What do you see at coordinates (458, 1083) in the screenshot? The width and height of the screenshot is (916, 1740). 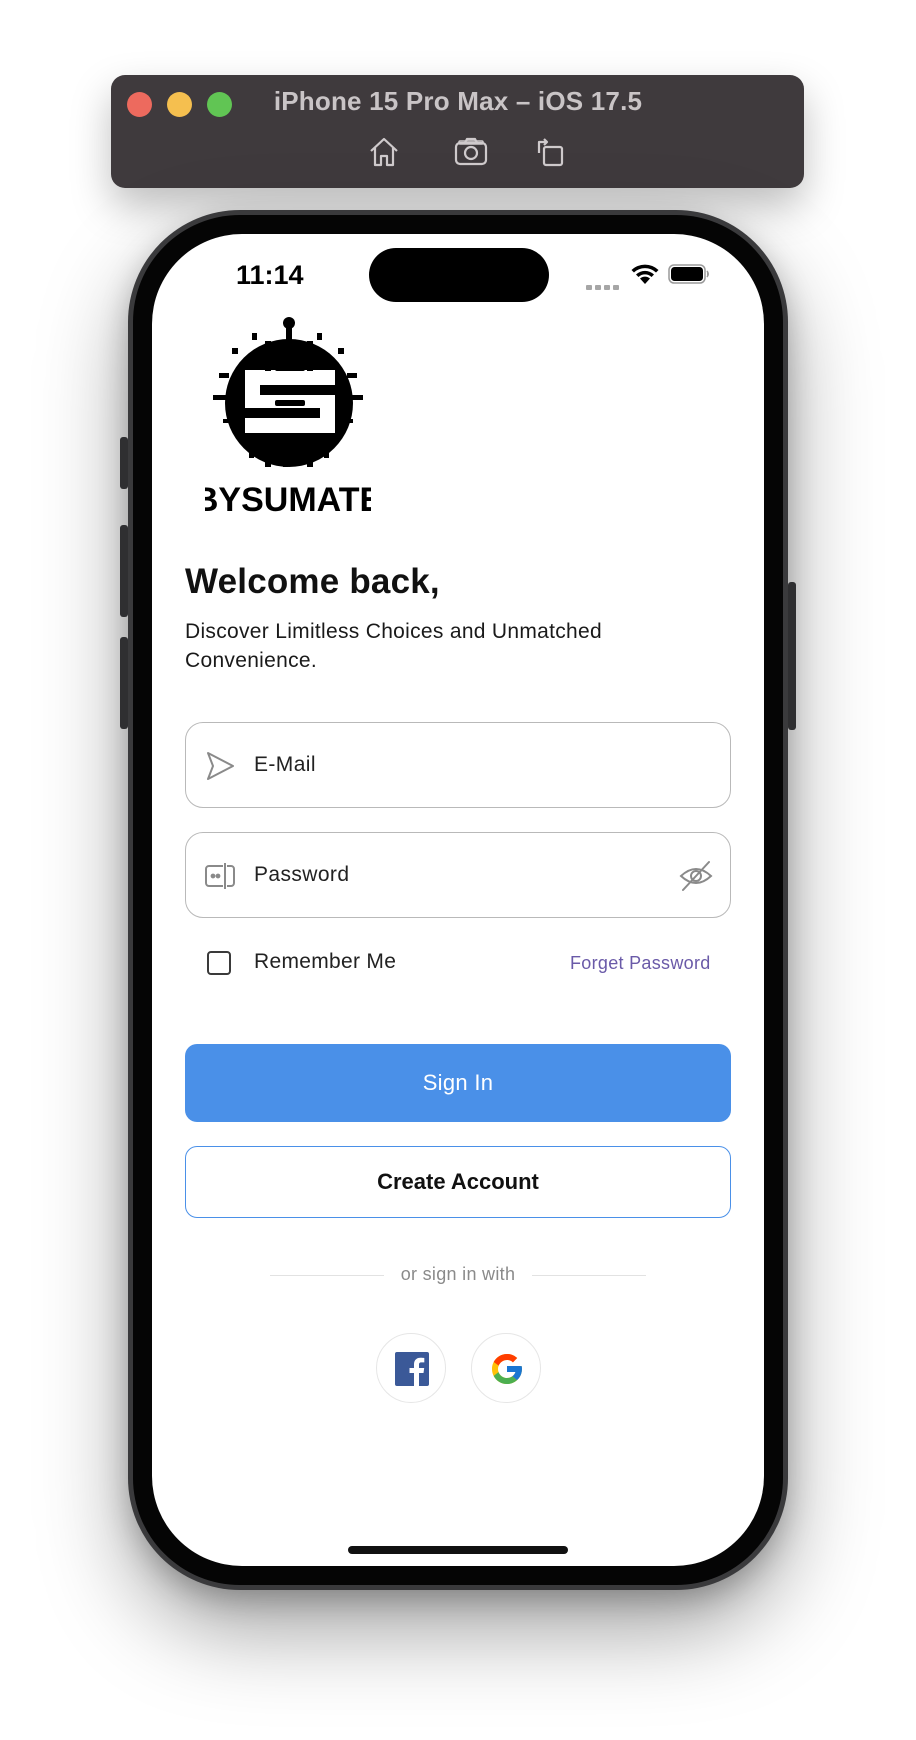 I see `sign-in-button: Sign In` at bounding box center [458, 1083].